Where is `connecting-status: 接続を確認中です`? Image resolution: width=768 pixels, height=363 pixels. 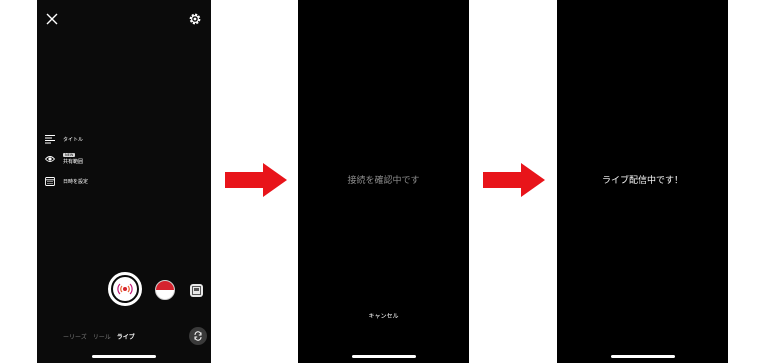 connecting-status: 接続を確認中です is located at coordinates (383, 181).